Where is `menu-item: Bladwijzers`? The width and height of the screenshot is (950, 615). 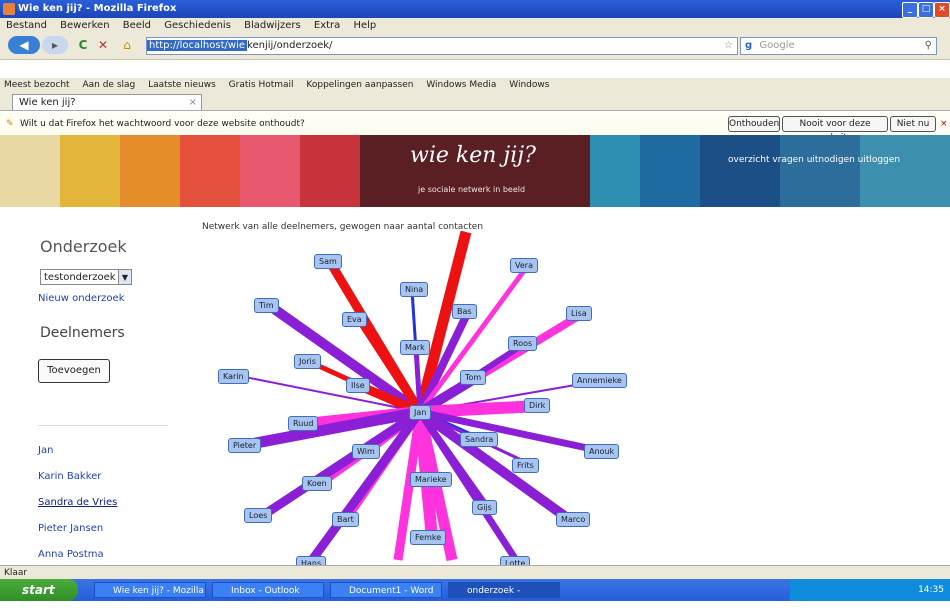
menu-item: Bladwijzers is located at coordinates (272, 25).